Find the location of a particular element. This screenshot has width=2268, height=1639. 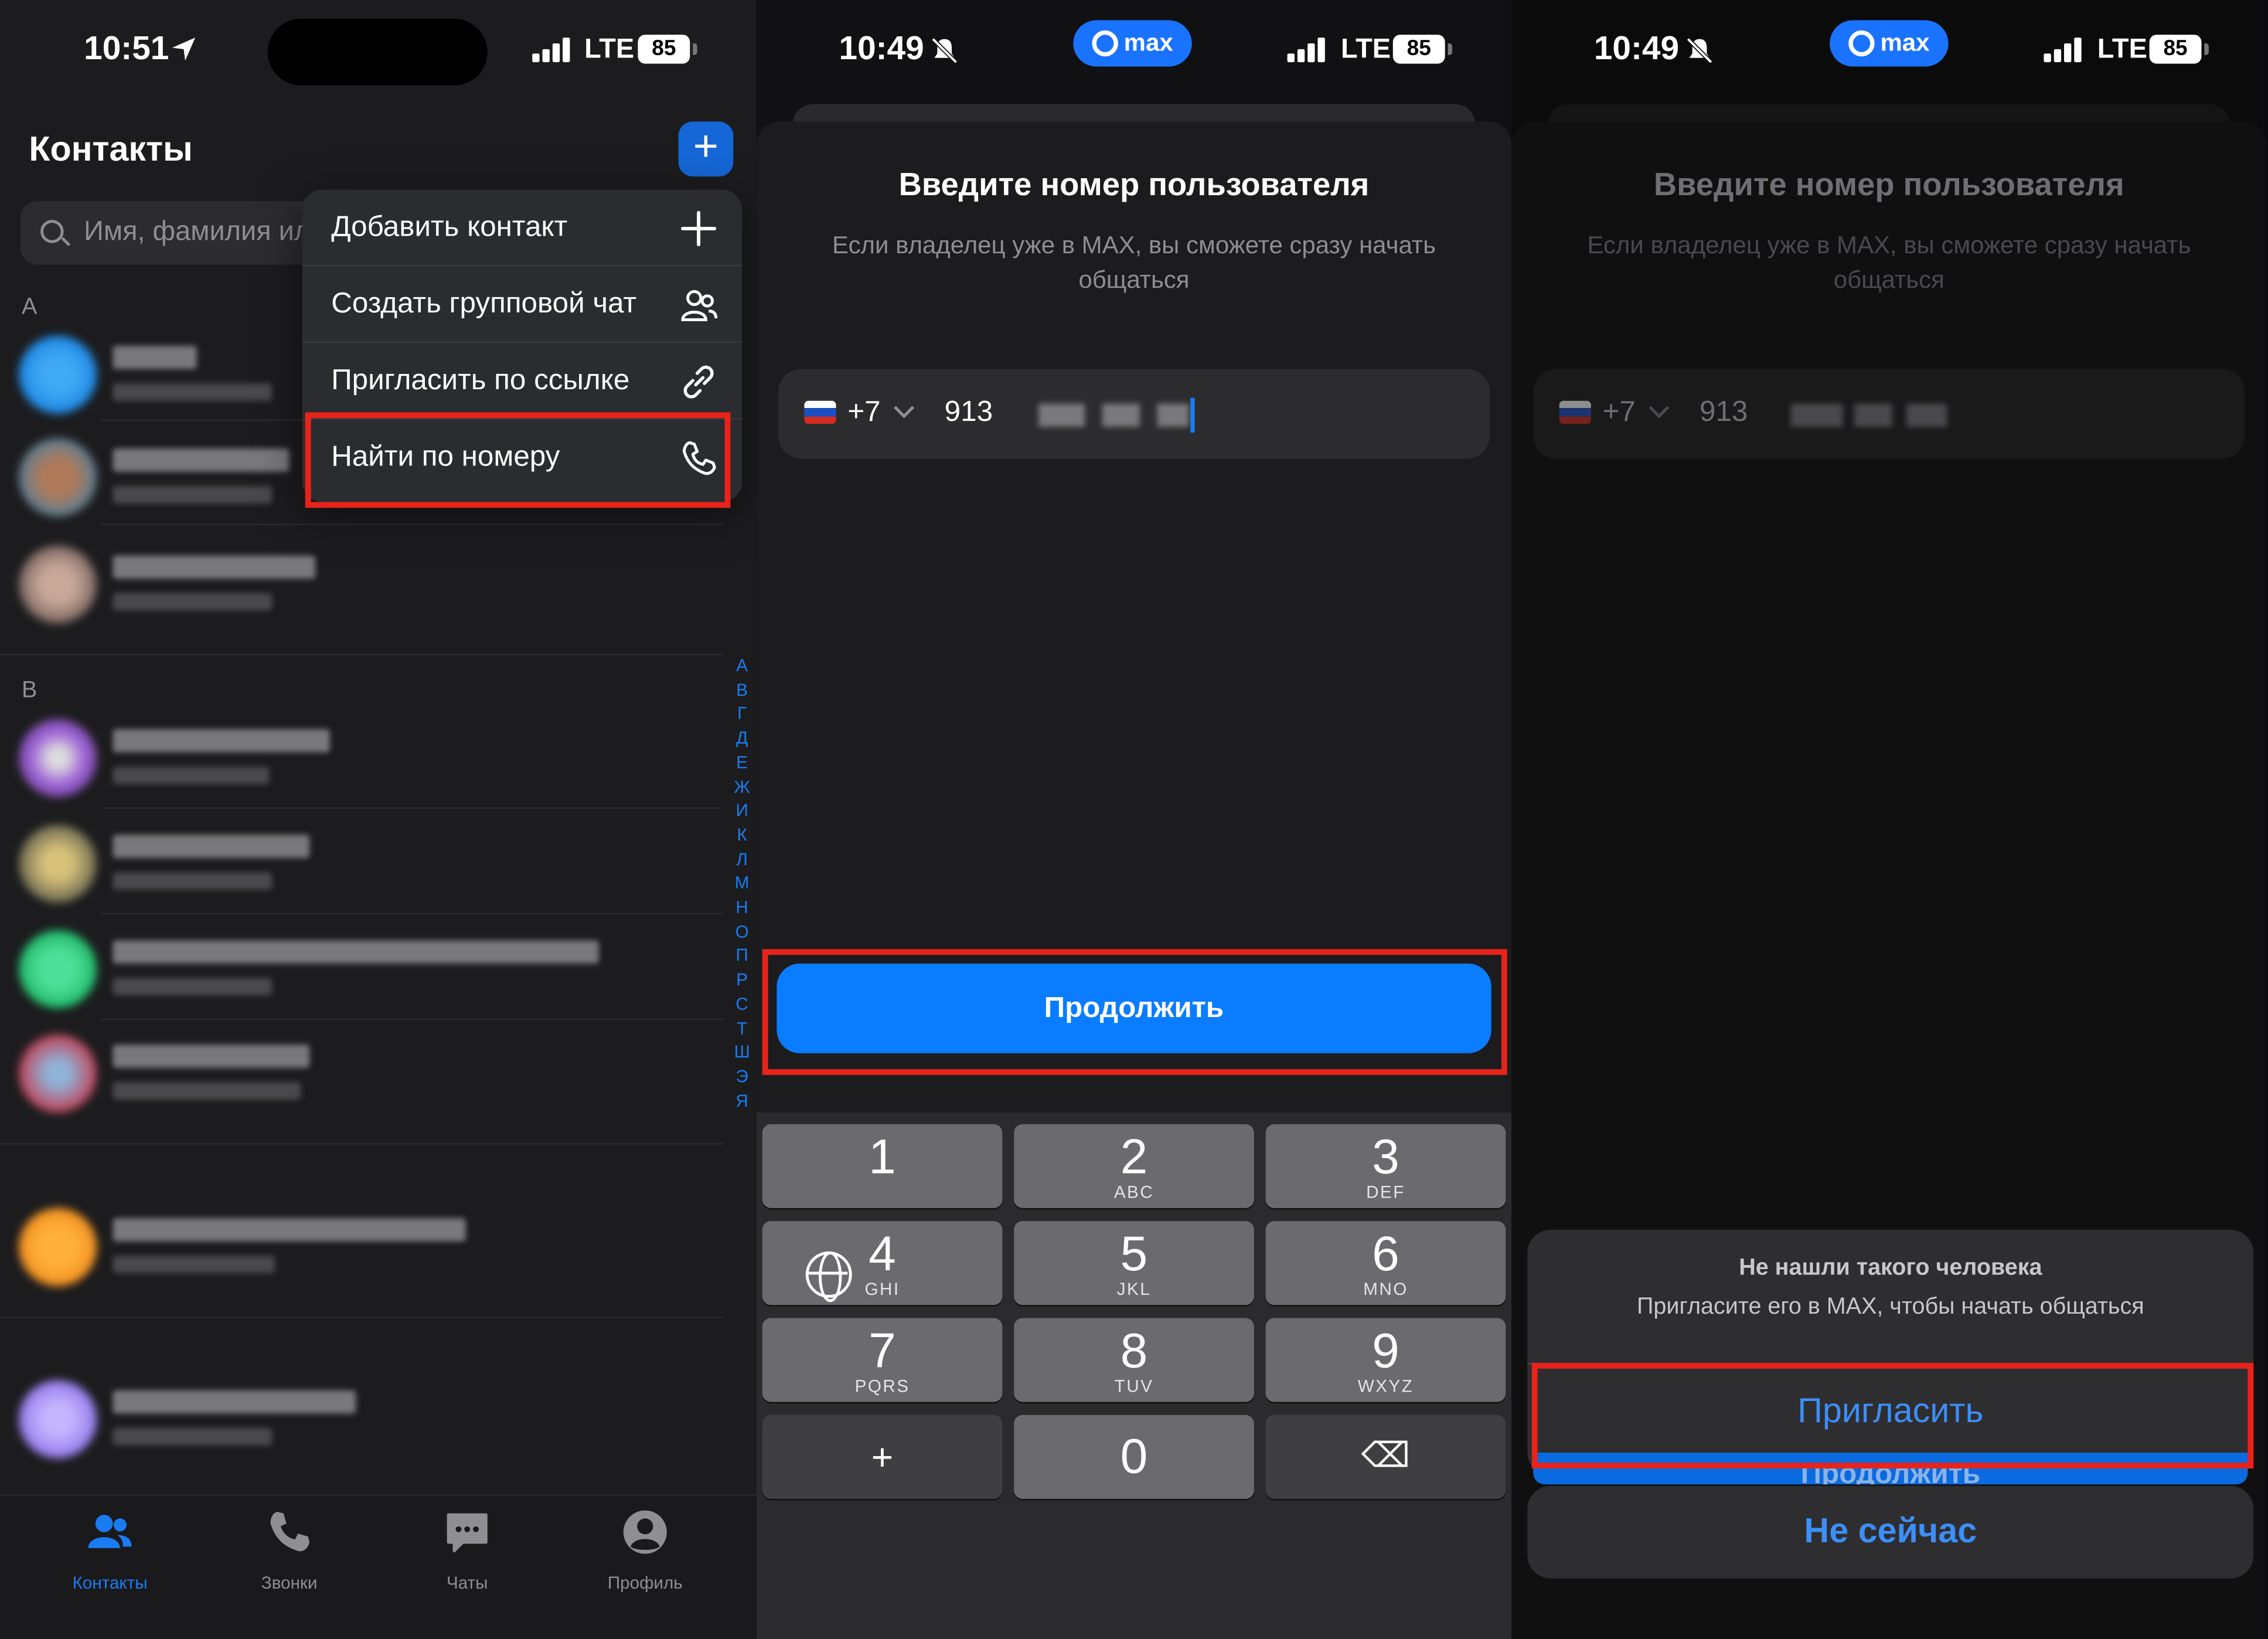

key-2: 2 ABC is located at coordinates (1134, 1166).